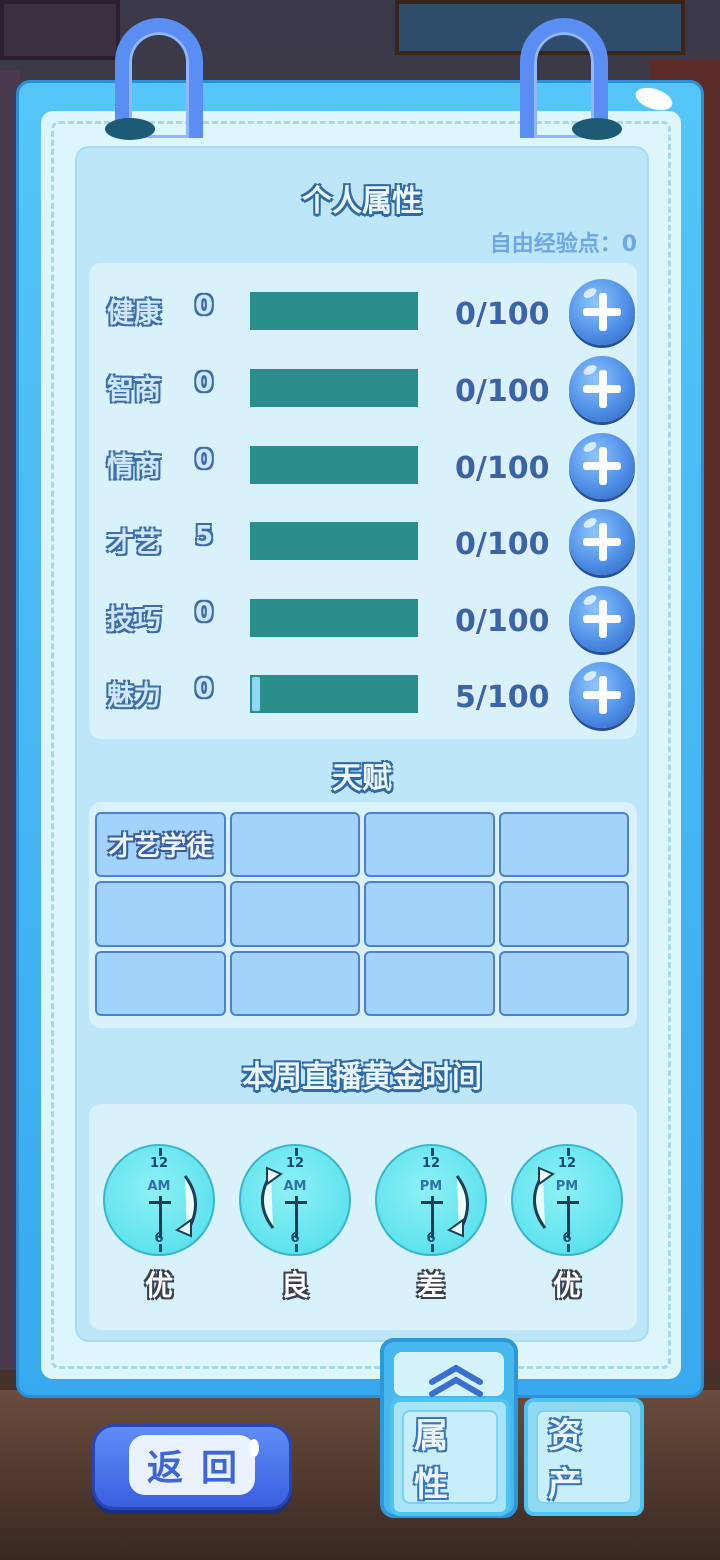 Image resolution: width=720 pixels, height=1560 pixels. I want to click on attribute-row: 情商 0 0/100, so click(363, 472).